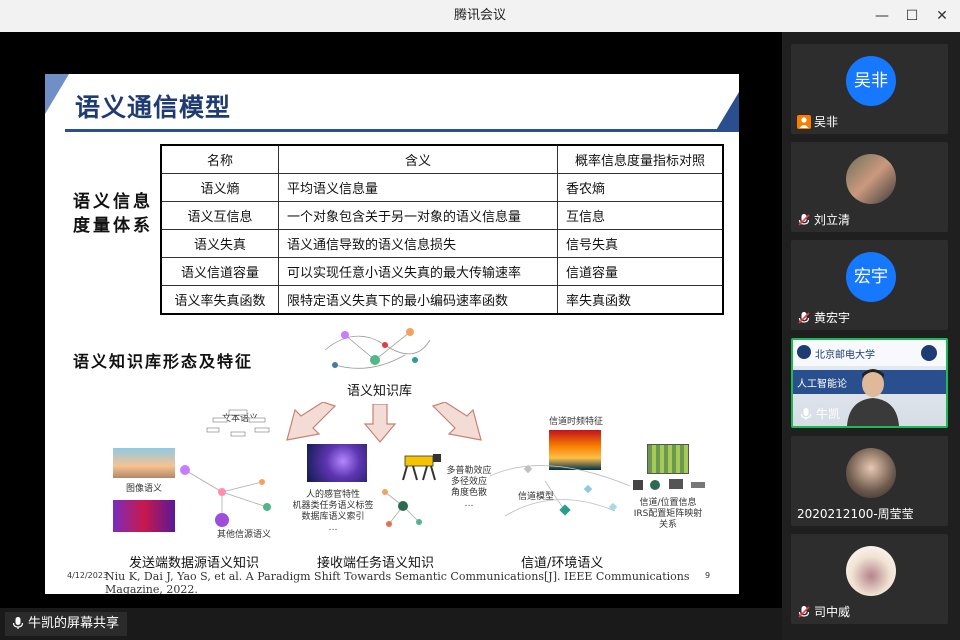 This screenshot has height=640, width=960. Describe the element at coordinates (421, 467) in the screenshot. I see `robot-dog-image` at that location.